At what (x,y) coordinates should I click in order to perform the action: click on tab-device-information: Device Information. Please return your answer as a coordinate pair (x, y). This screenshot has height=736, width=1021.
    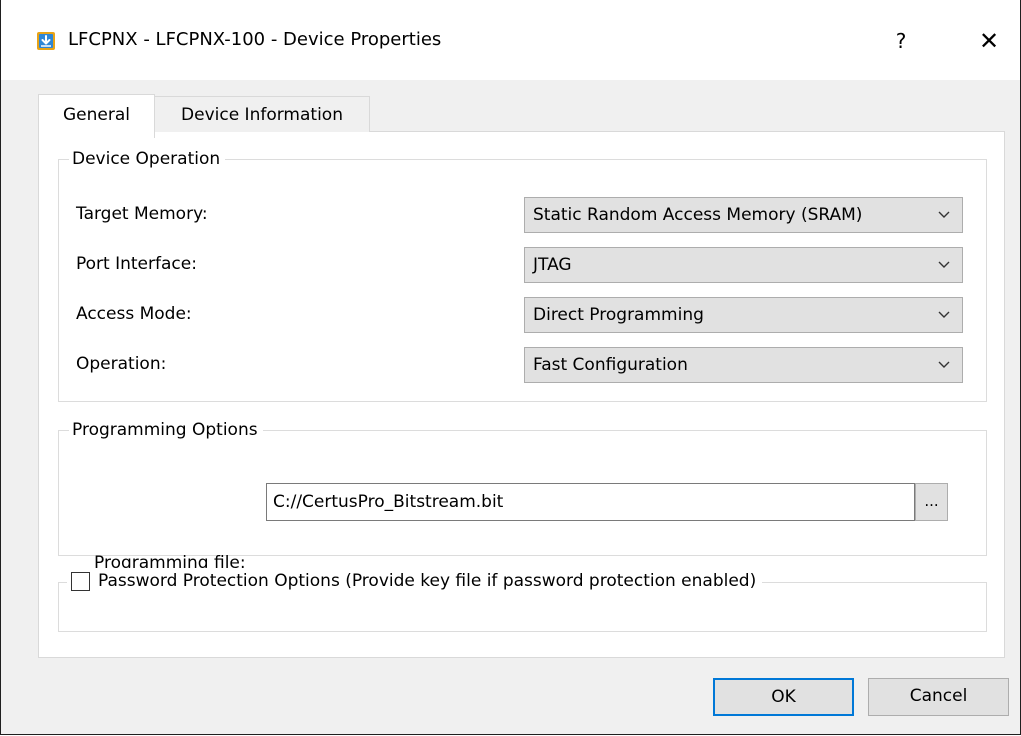
    Looking at the image, I should click on (262, 114).